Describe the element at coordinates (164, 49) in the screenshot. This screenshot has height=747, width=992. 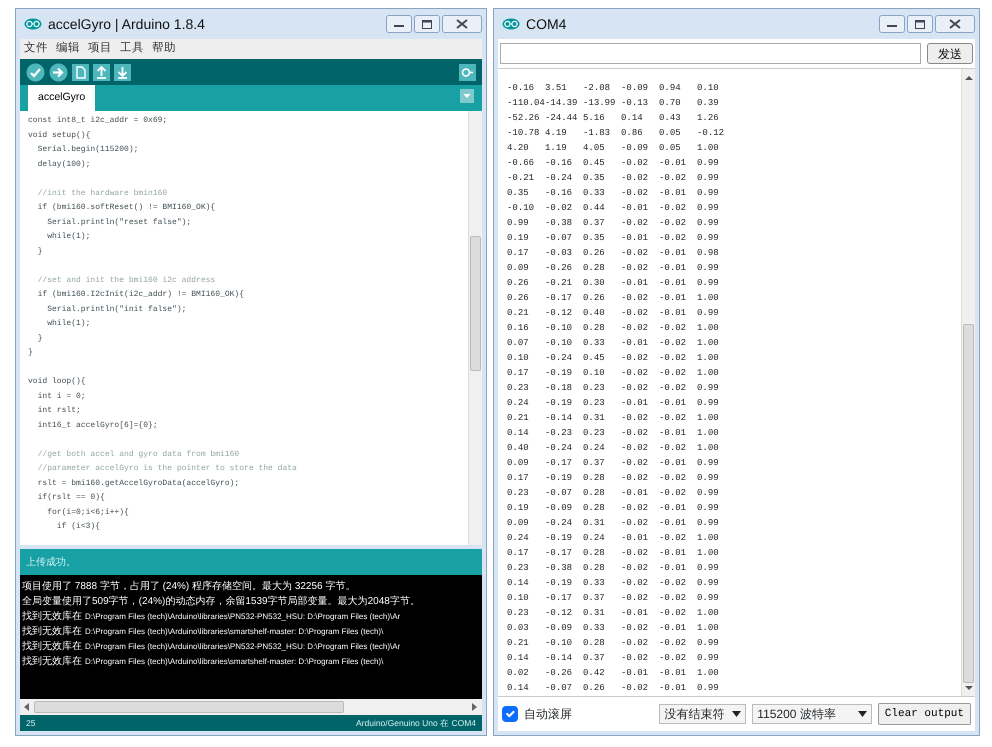
I see `menu-item: 帮助` at that location.